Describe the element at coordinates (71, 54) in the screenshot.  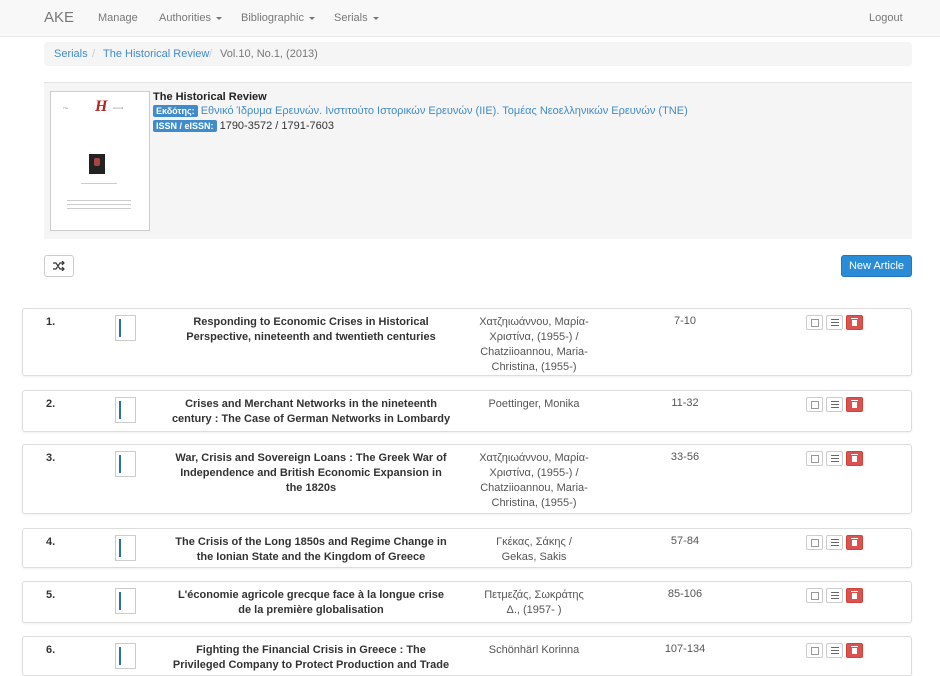
I see `breadcrumb-serials: Serials` at that location.